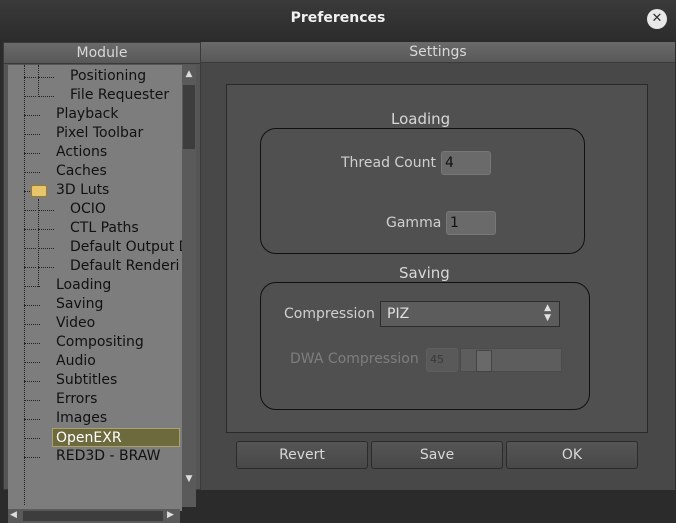  What do you see at coordinates (79, 304) in the screenshot?
I see `tree-item-saving: Saving` at bounding box center [79, 304].